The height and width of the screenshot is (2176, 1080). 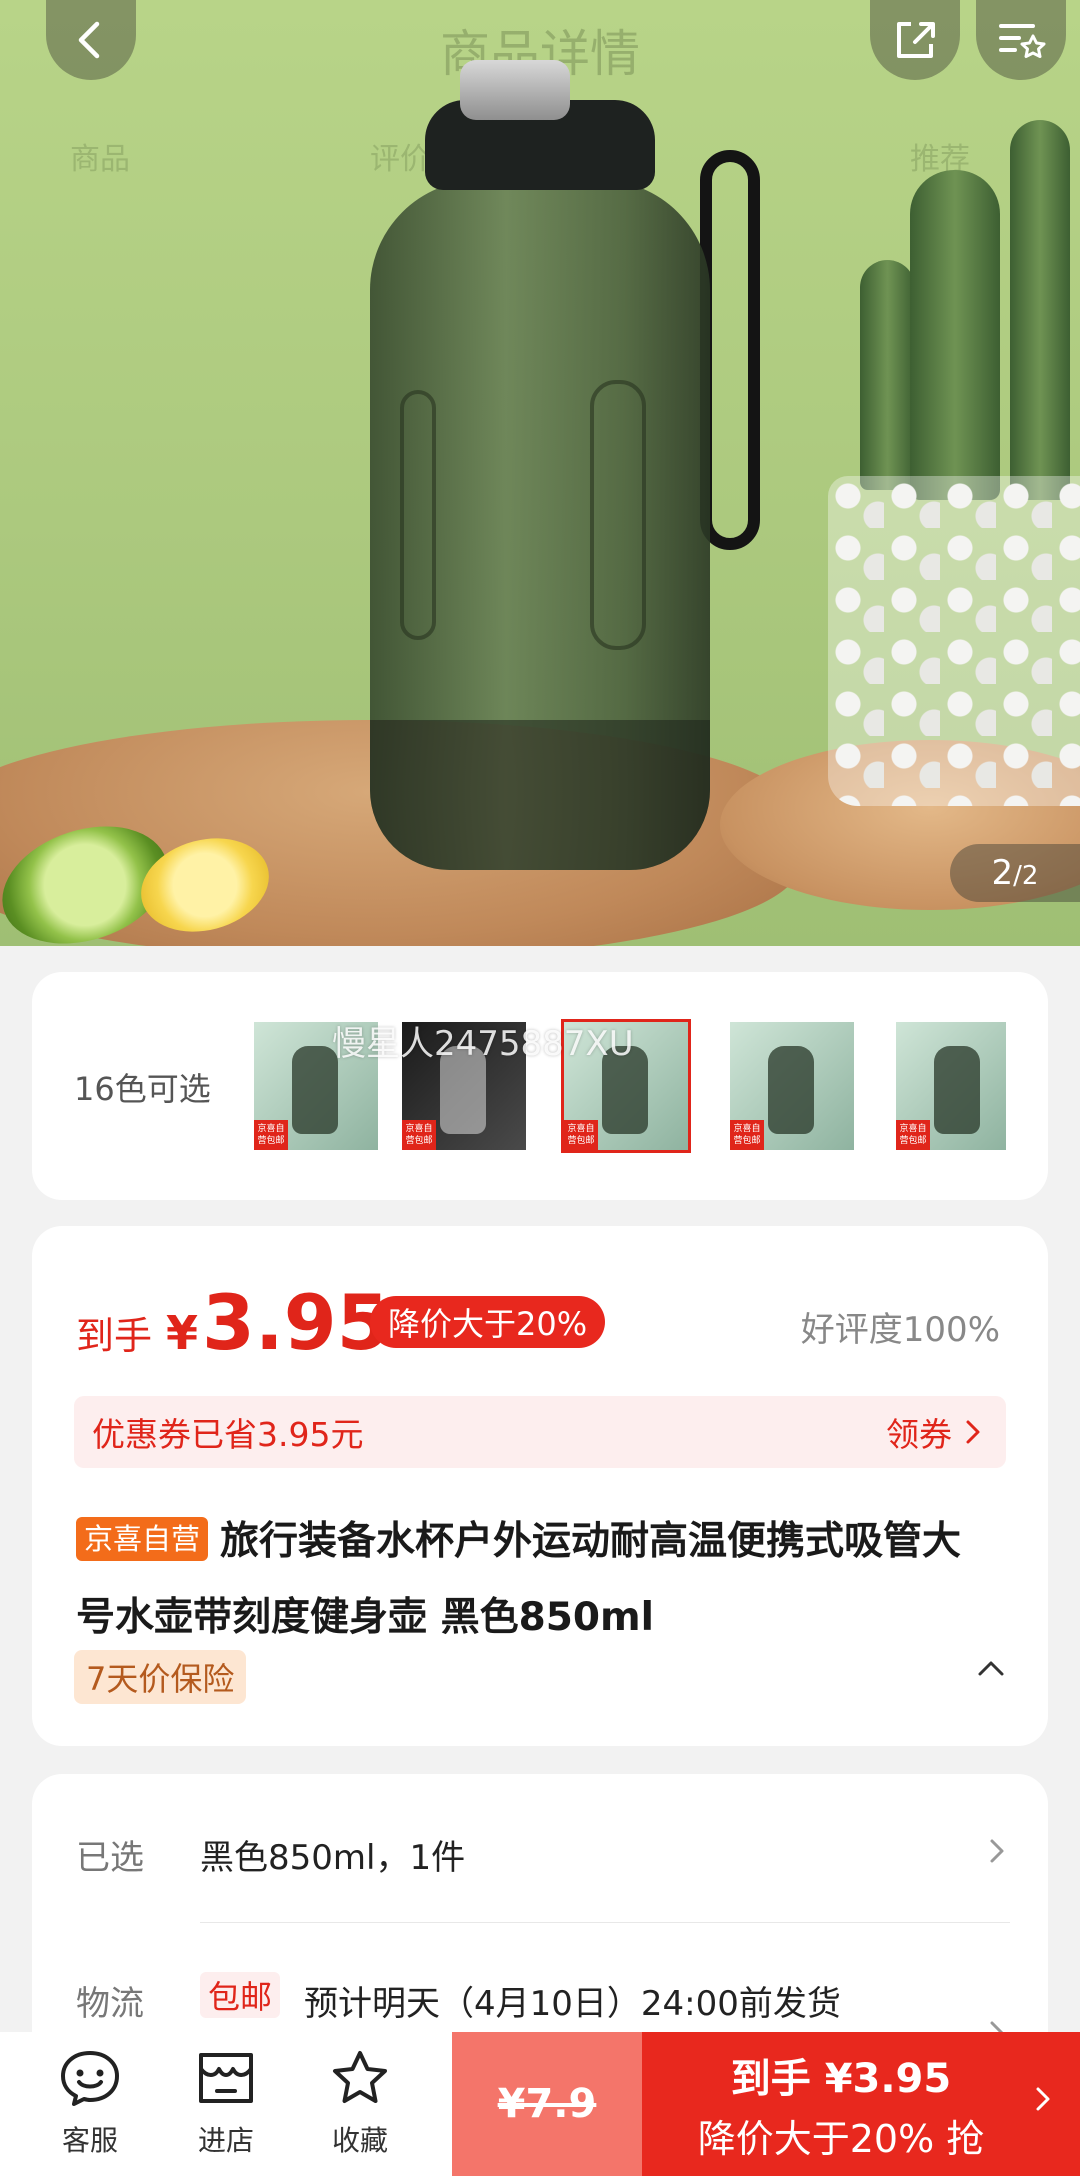 What do you see at coordinates (359, 2140) in the screenshot?
I see `favorite-label: 收藏` at bounding box center [359, 2140].